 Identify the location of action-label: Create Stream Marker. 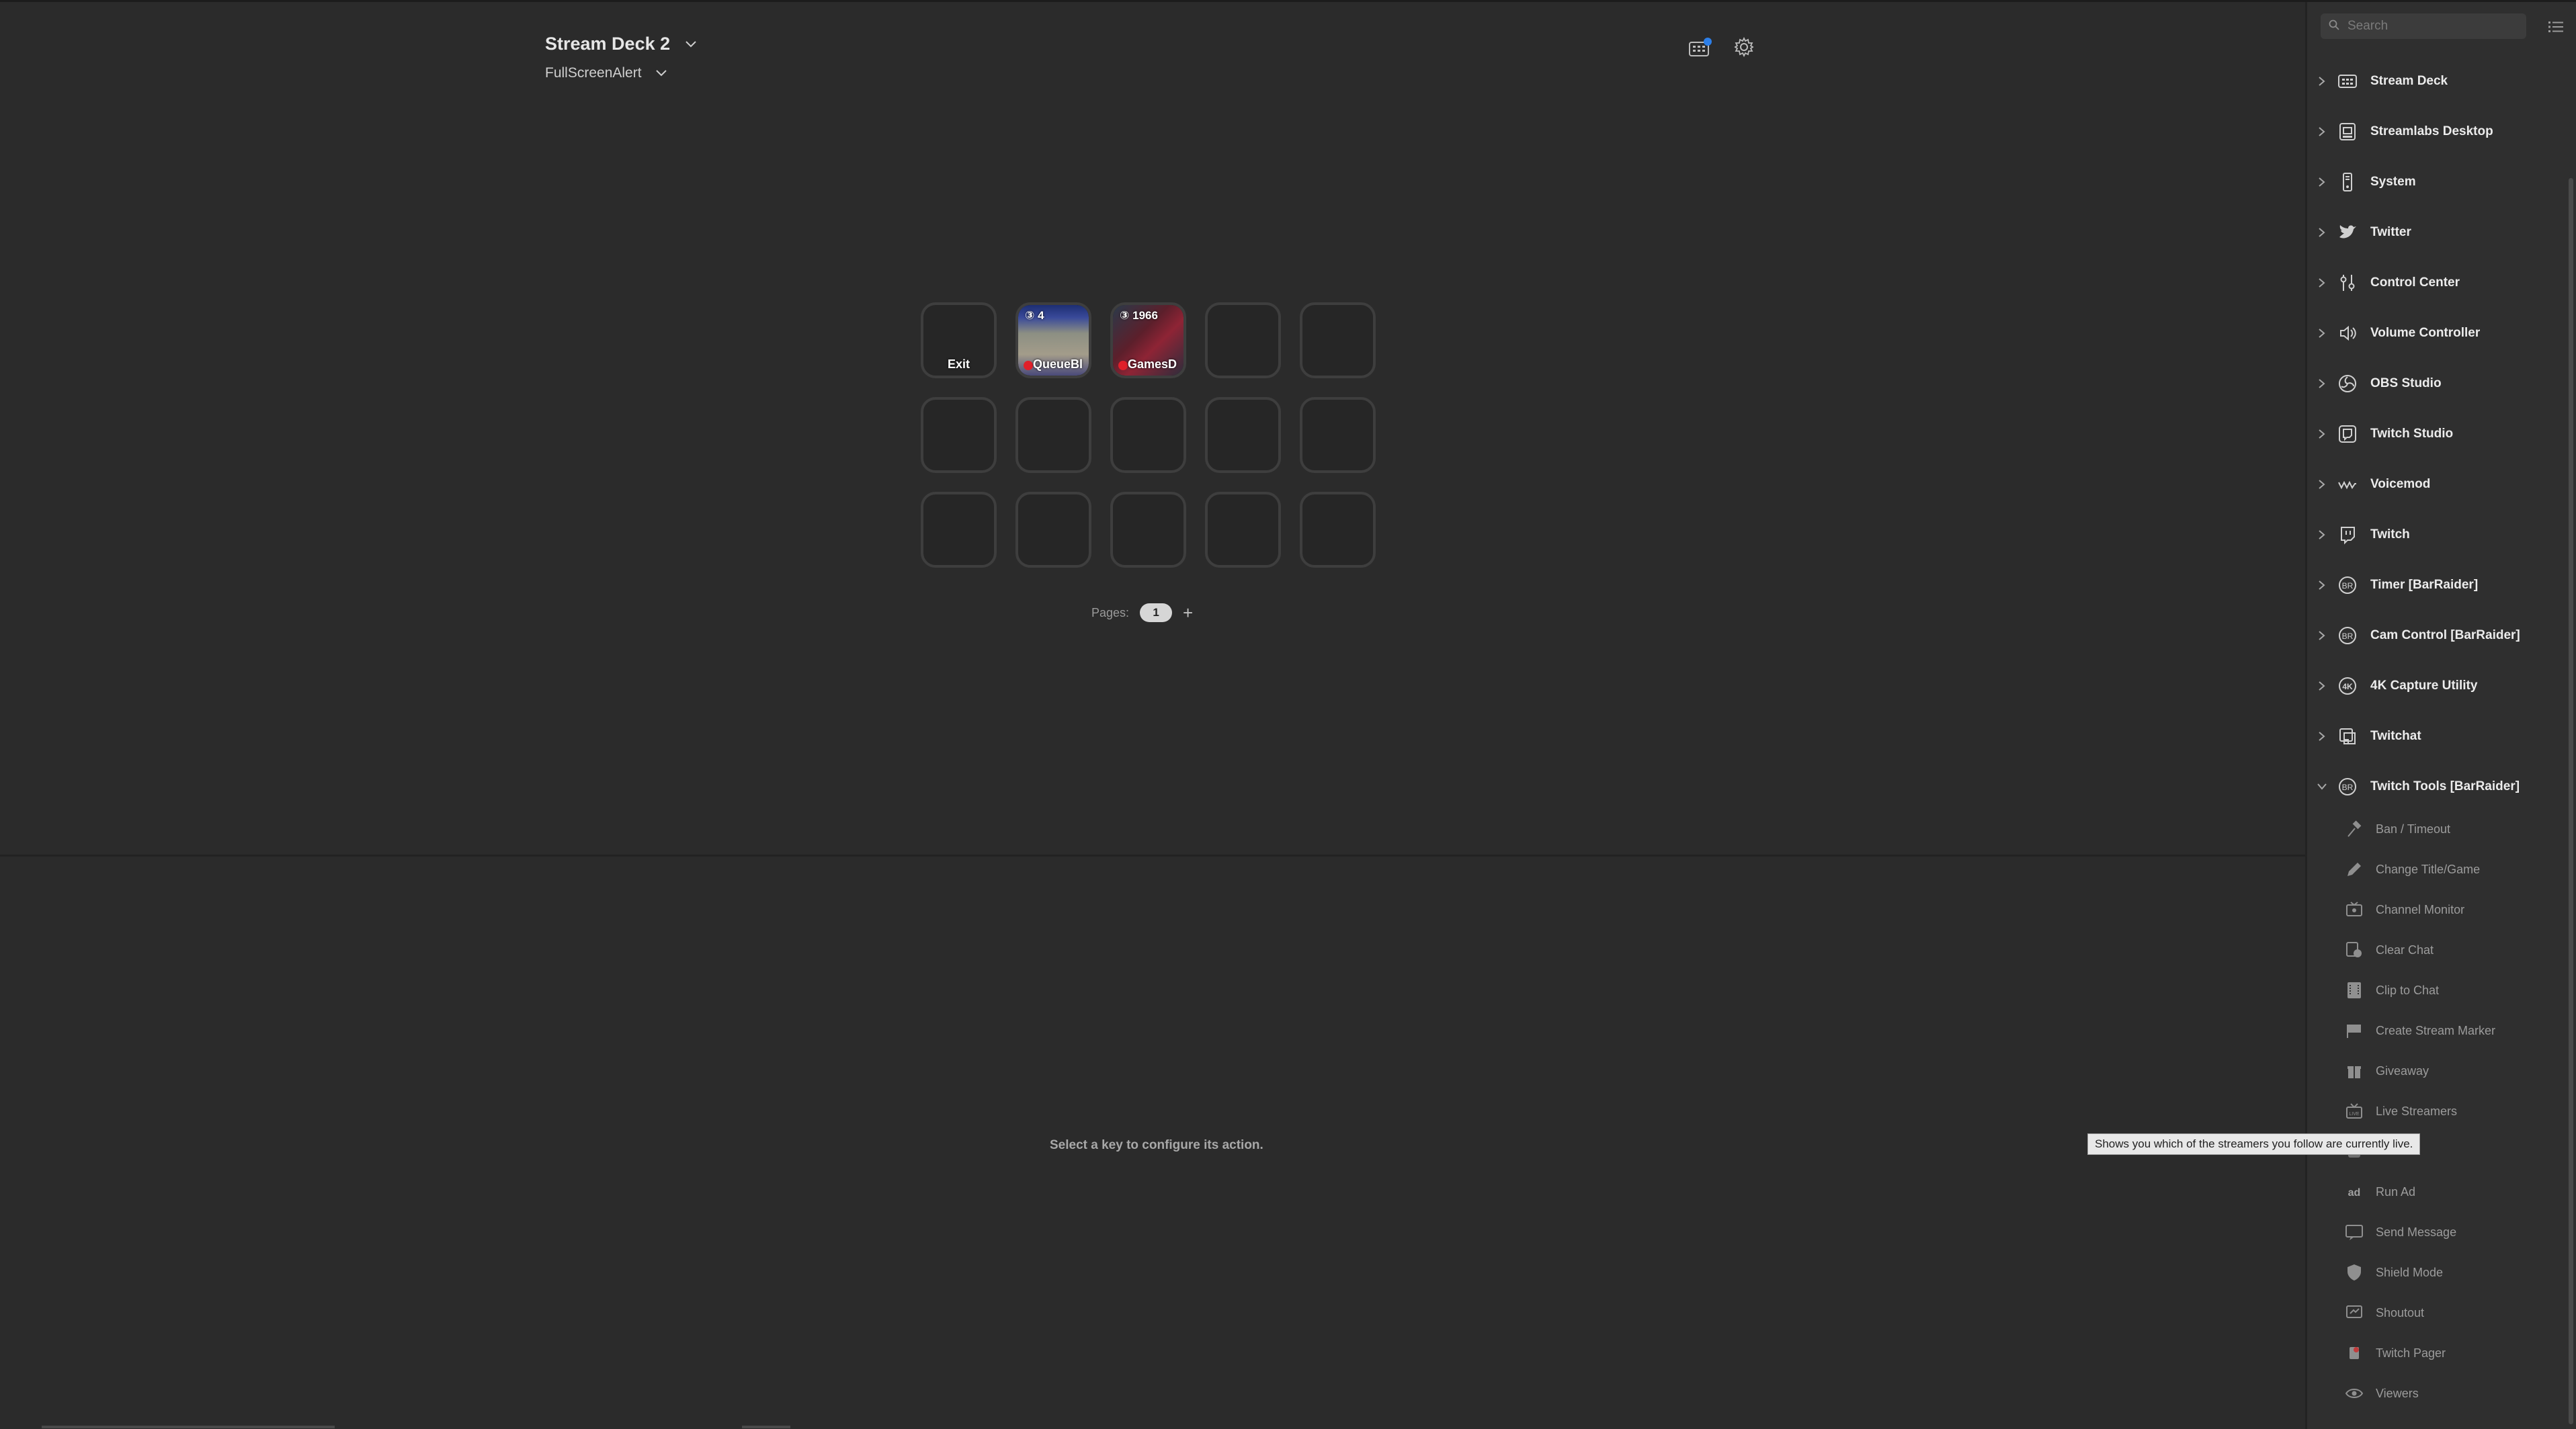
(2436, 1030).